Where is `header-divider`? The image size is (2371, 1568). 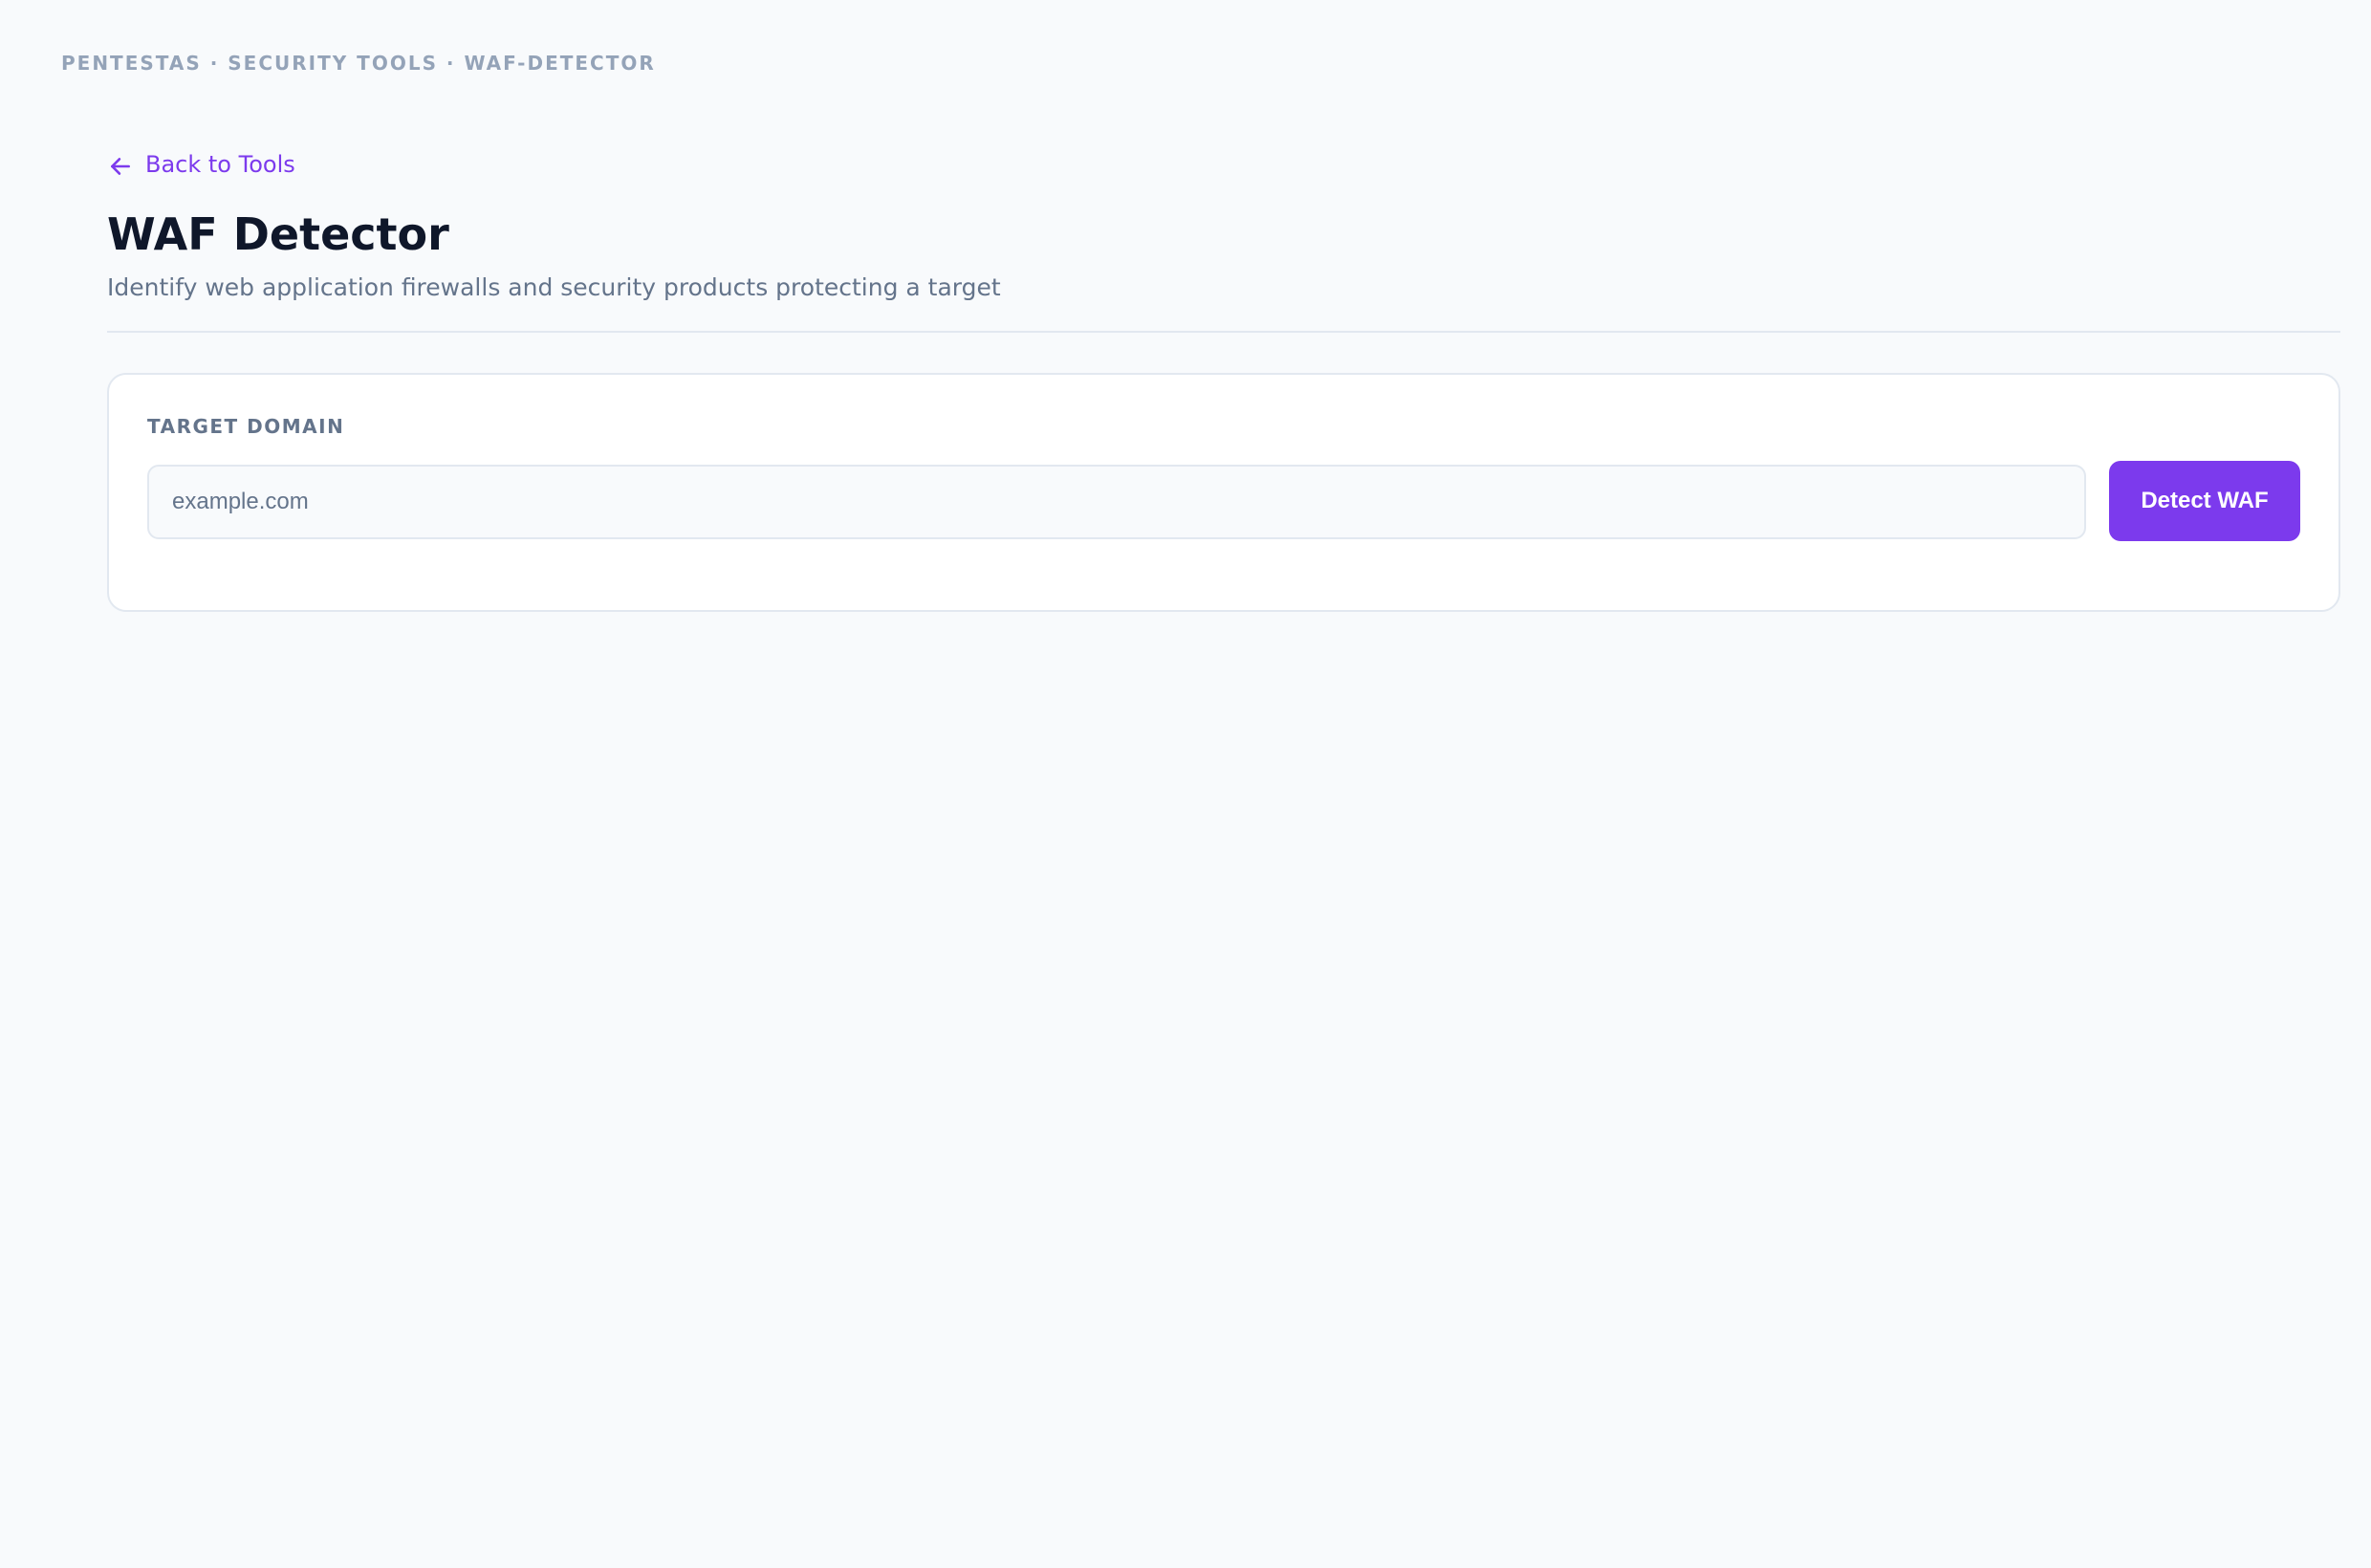
header-divider is located at coordinates (1223, 332).